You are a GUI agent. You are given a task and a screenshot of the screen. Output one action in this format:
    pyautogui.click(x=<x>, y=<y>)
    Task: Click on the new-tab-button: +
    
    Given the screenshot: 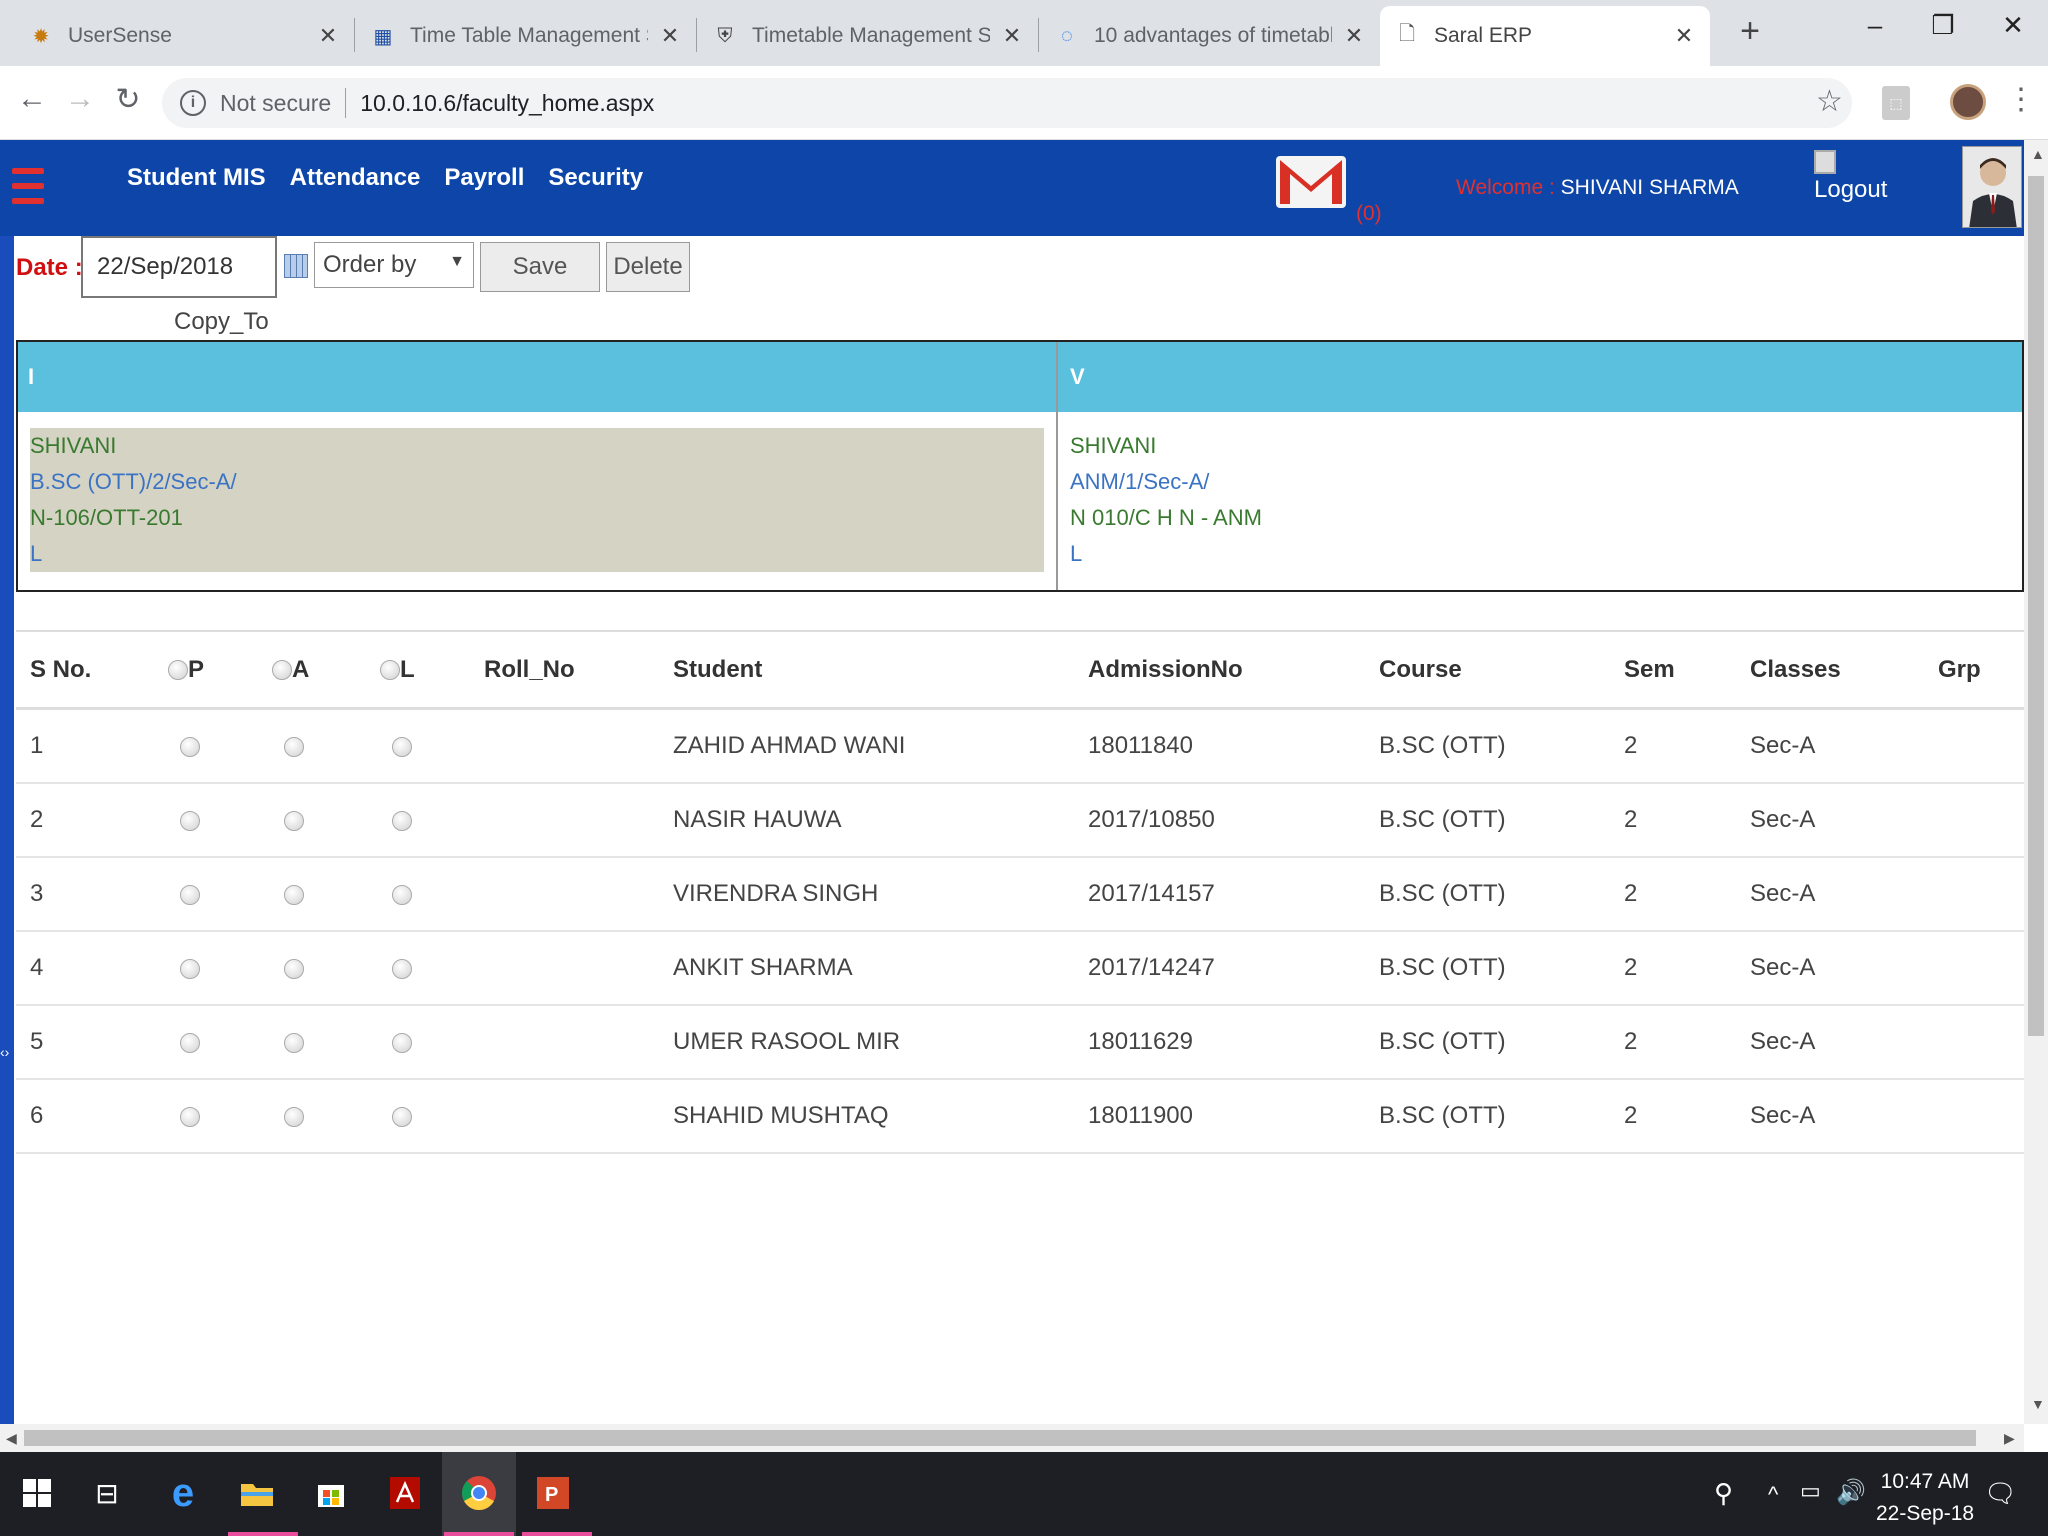 What is the action you would take?
    pyautogui.click(x=1750, y=31)
    